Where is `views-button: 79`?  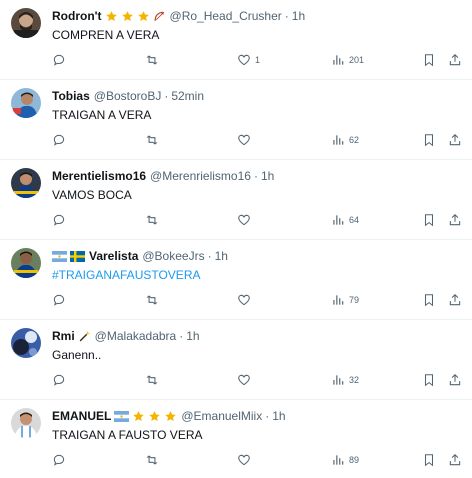
views-button: 79 is located at coordinates (345, 300).